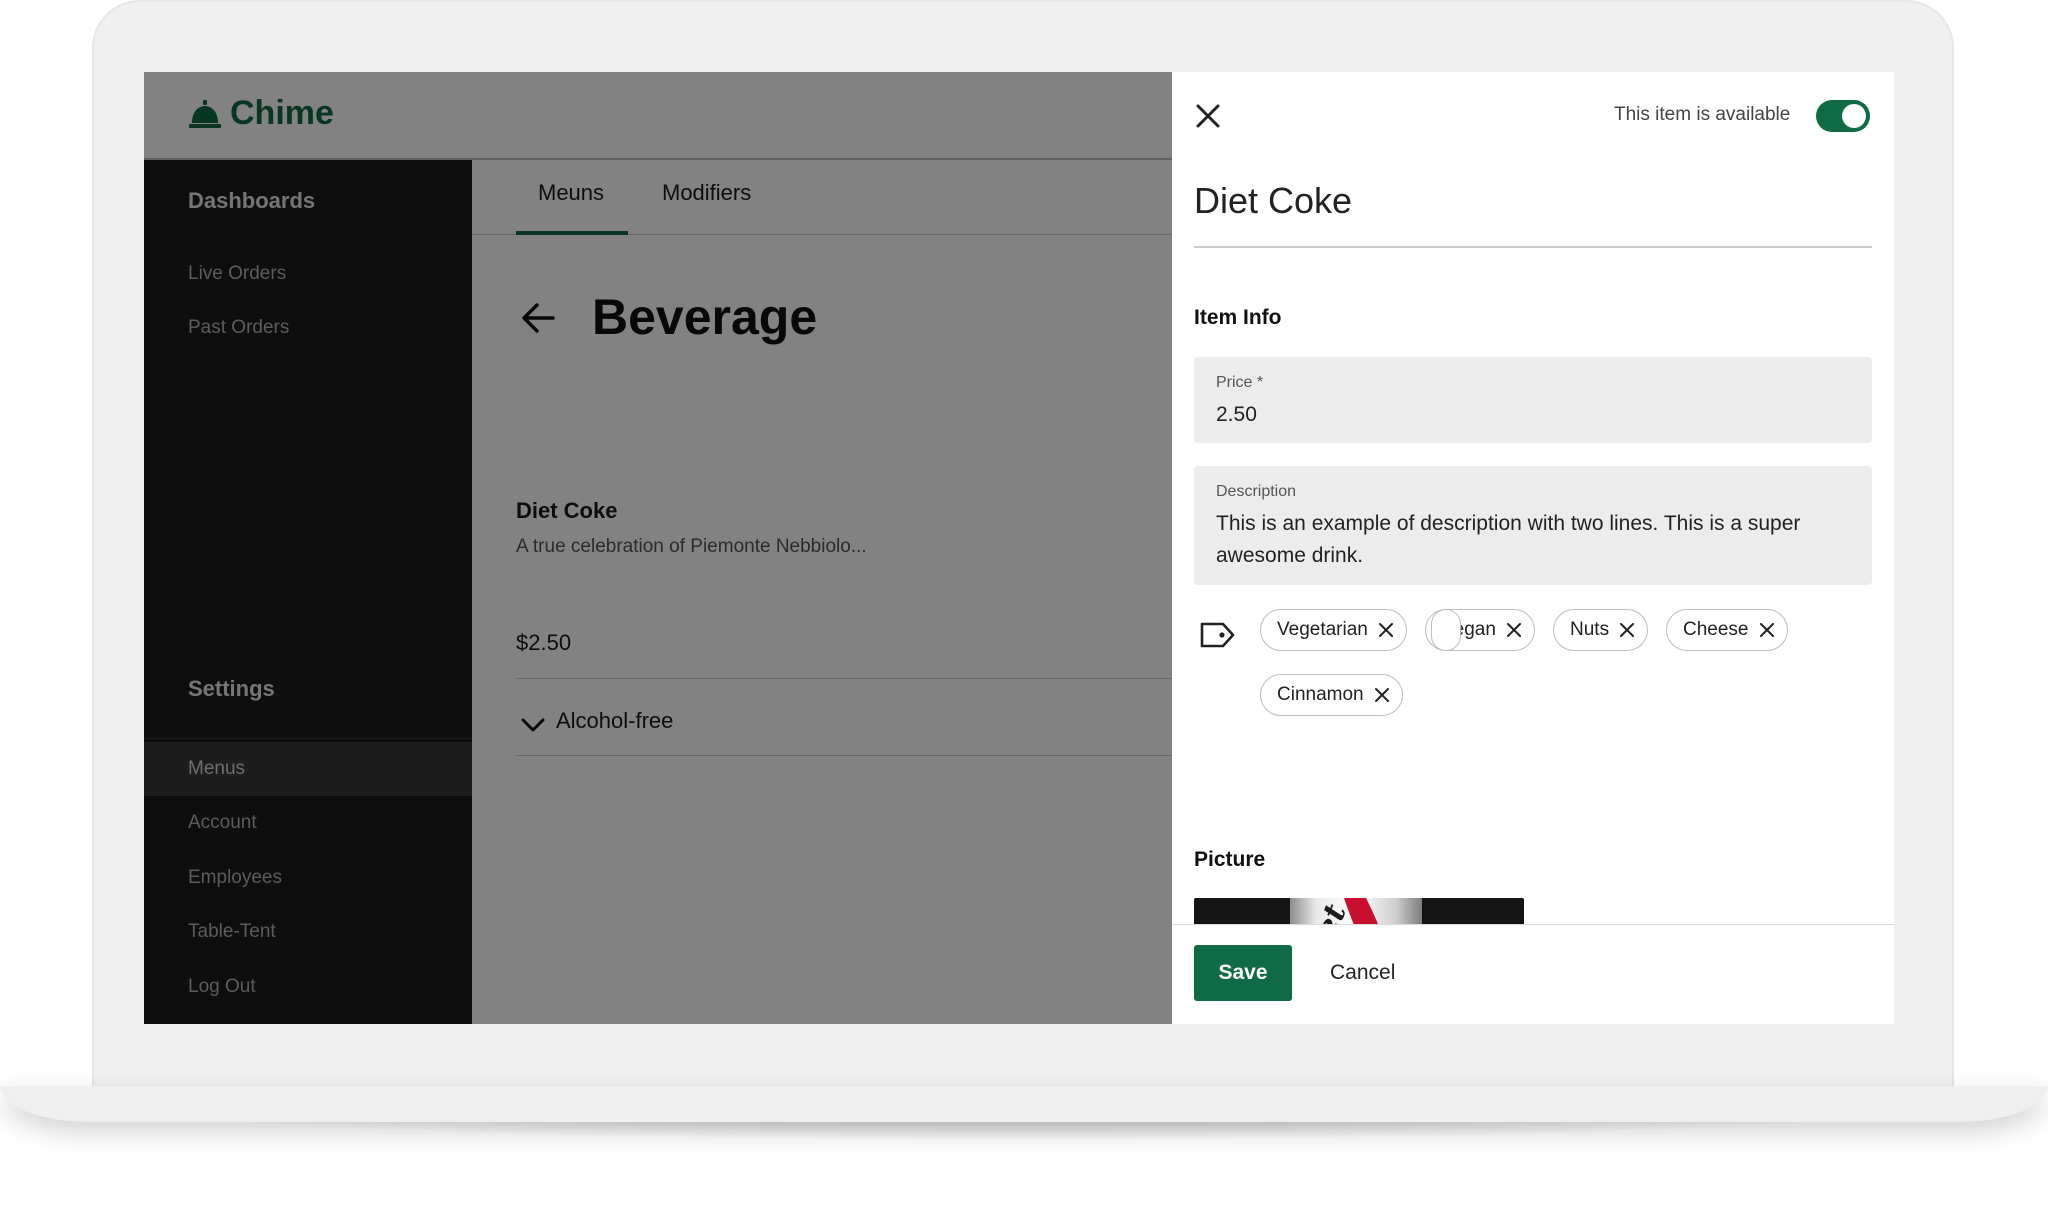 Image resolution: width=2048 pixels, height=1222 pixels. Describe the element at coordinates (1716, 629) in the screenshot. I see `tag-chip-label: Cheese` at that location.